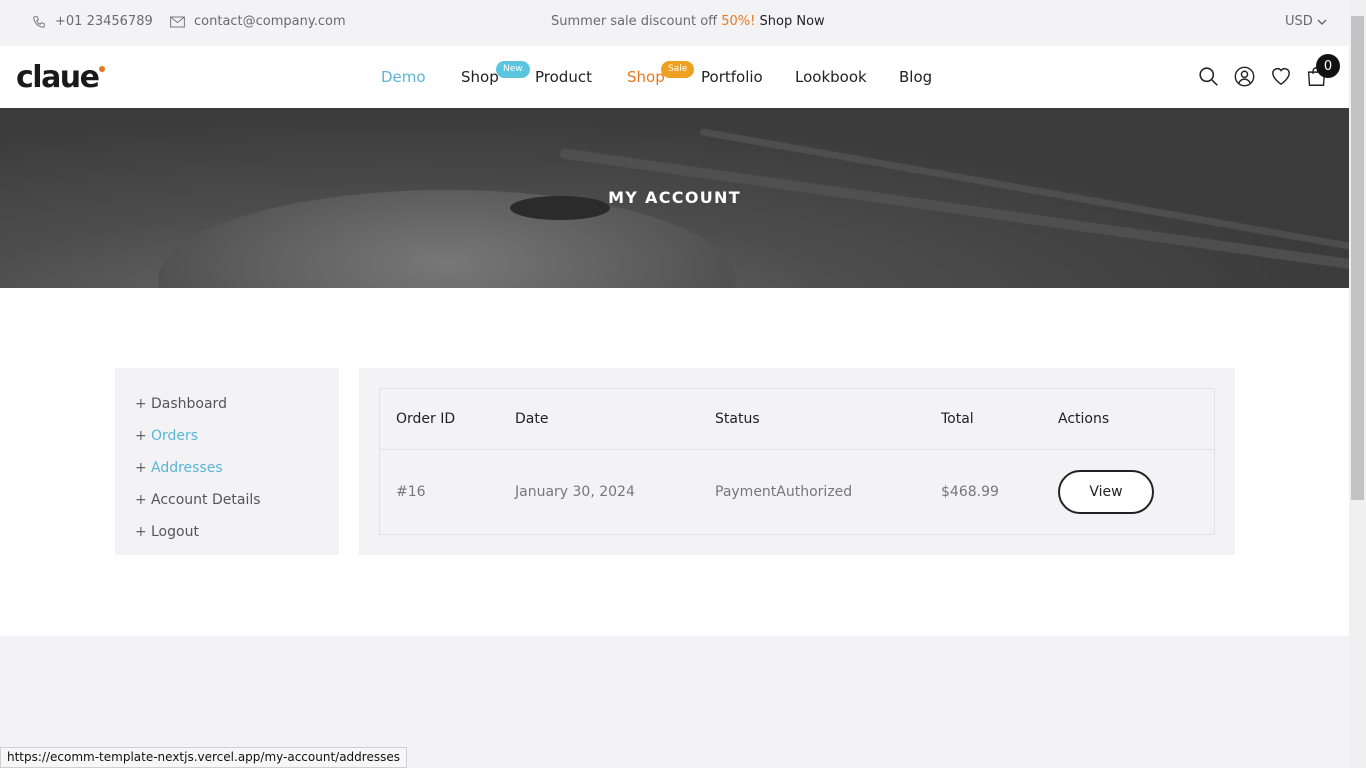 This screenshot has height=768, width=1366. What do you see at coordinates (1106, 492) in the screenshot?
I see `view-order-button: View` at bounding box center [1106, 492].